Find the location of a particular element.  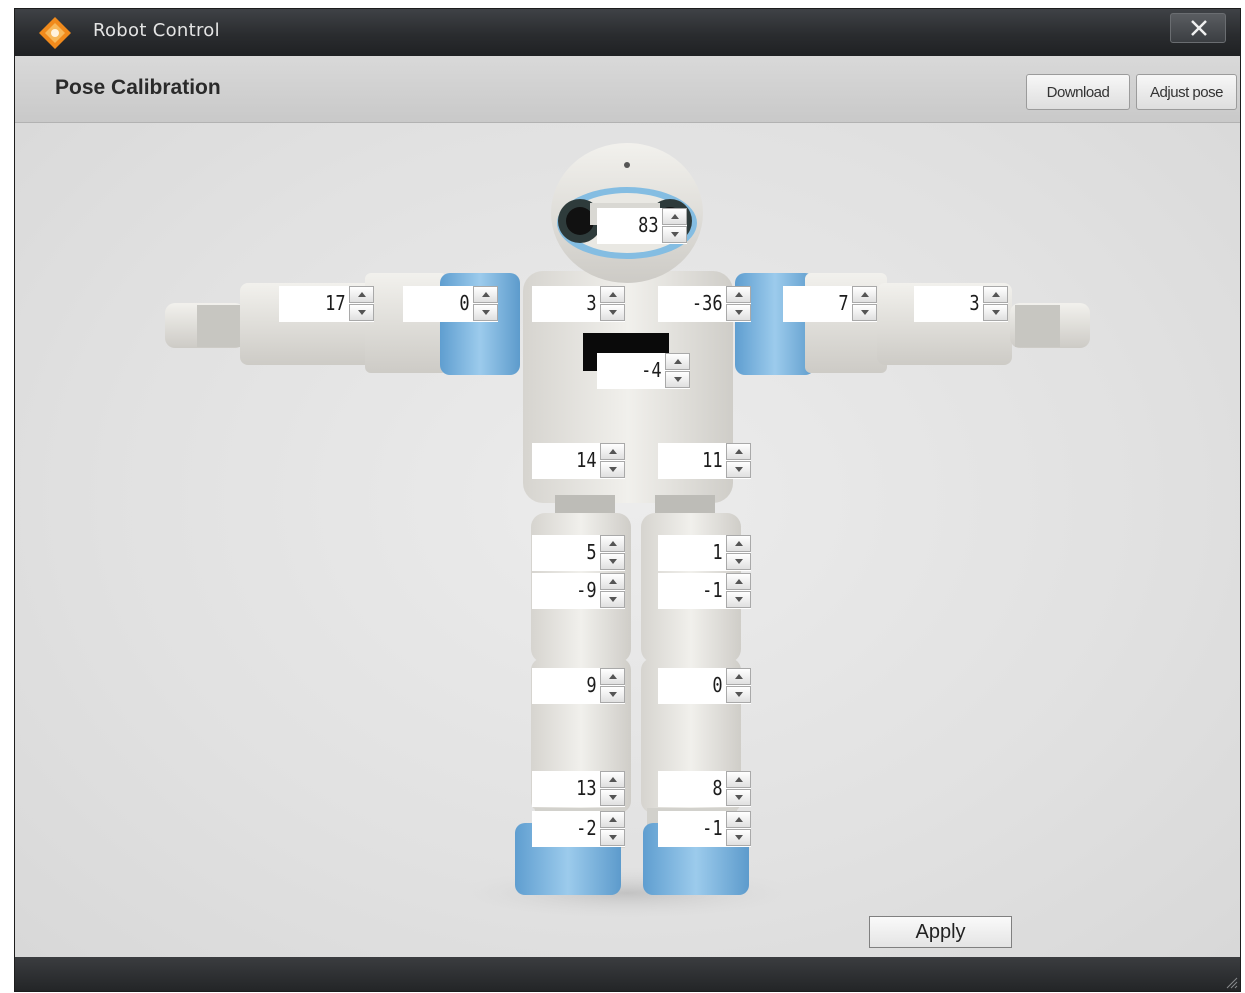

right-ankle-spinbox: 8 is located at coordinates (704, 789).